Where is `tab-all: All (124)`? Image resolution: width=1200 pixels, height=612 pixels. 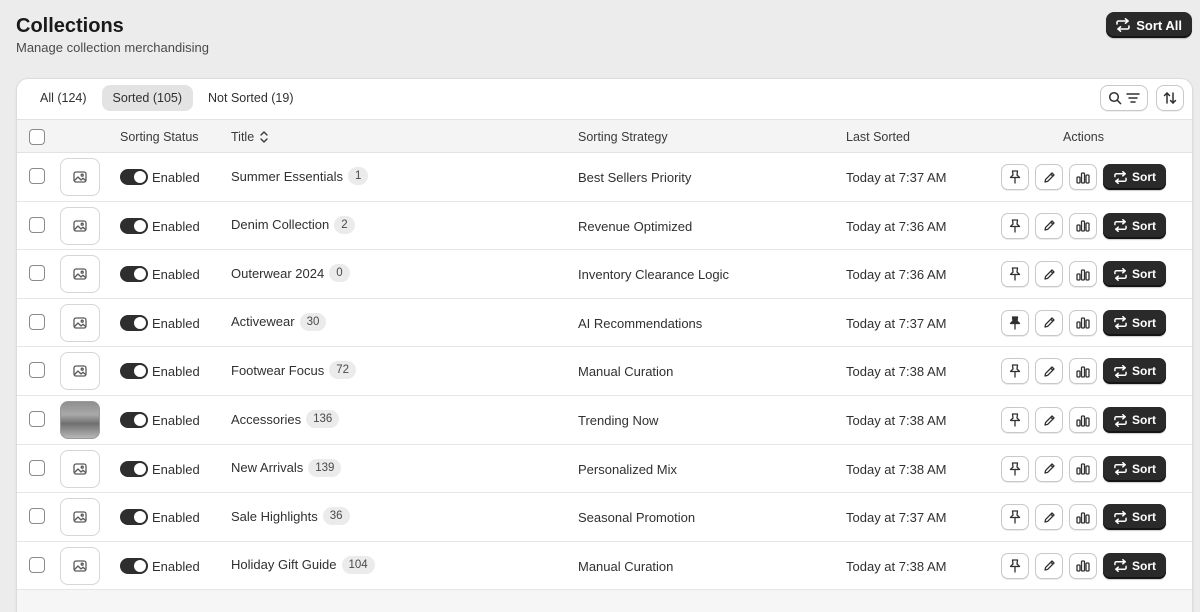
tab-all: All (124) is located at coordinates (63, 98).